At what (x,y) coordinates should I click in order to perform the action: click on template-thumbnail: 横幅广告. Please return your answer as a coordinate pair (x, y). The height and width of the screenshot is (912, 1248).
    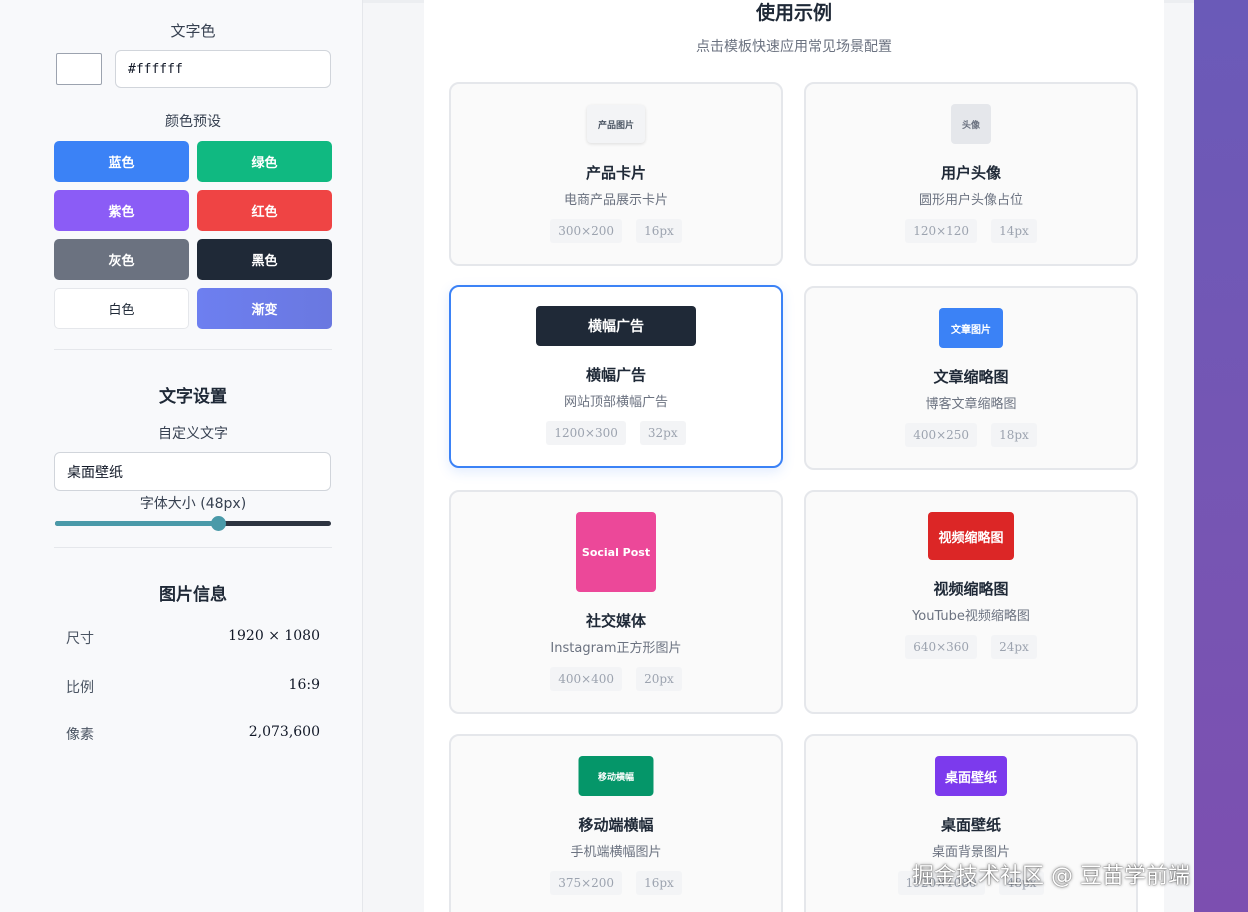
    Looking at the image, I should click on (616, 326).